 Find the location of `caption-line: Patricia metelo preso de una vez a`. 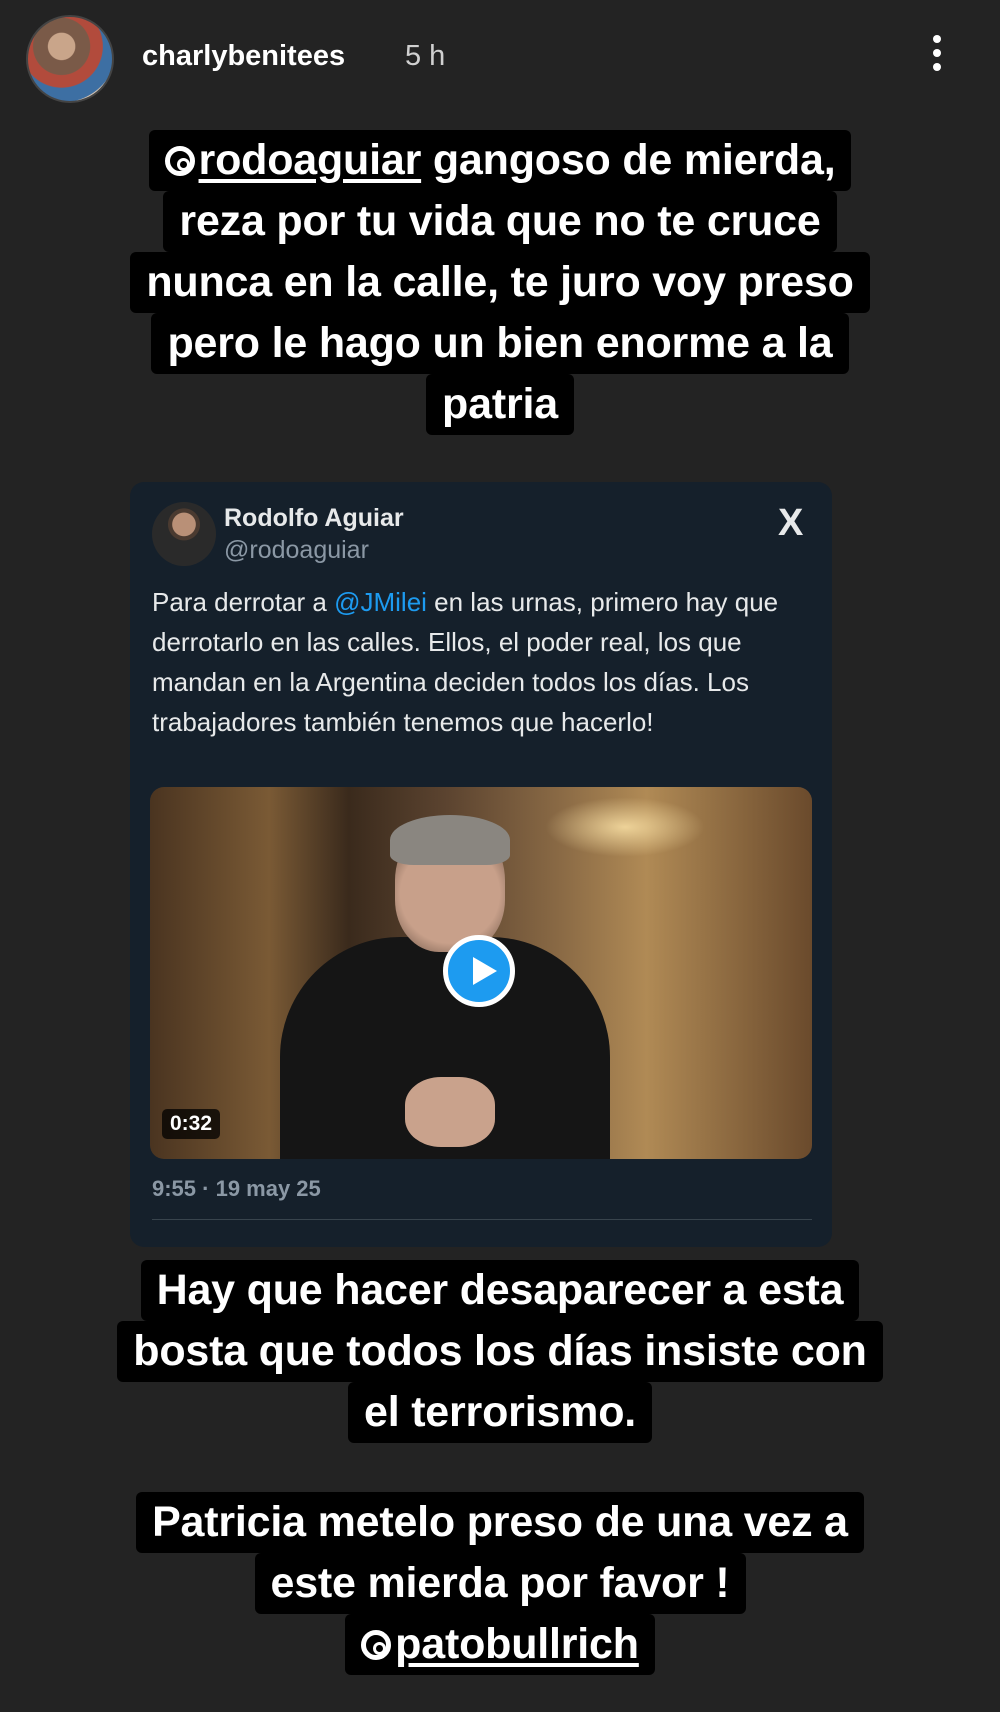

caption-line: Patricia metelo preso de una vez a is located at coordinates (500, 1522).